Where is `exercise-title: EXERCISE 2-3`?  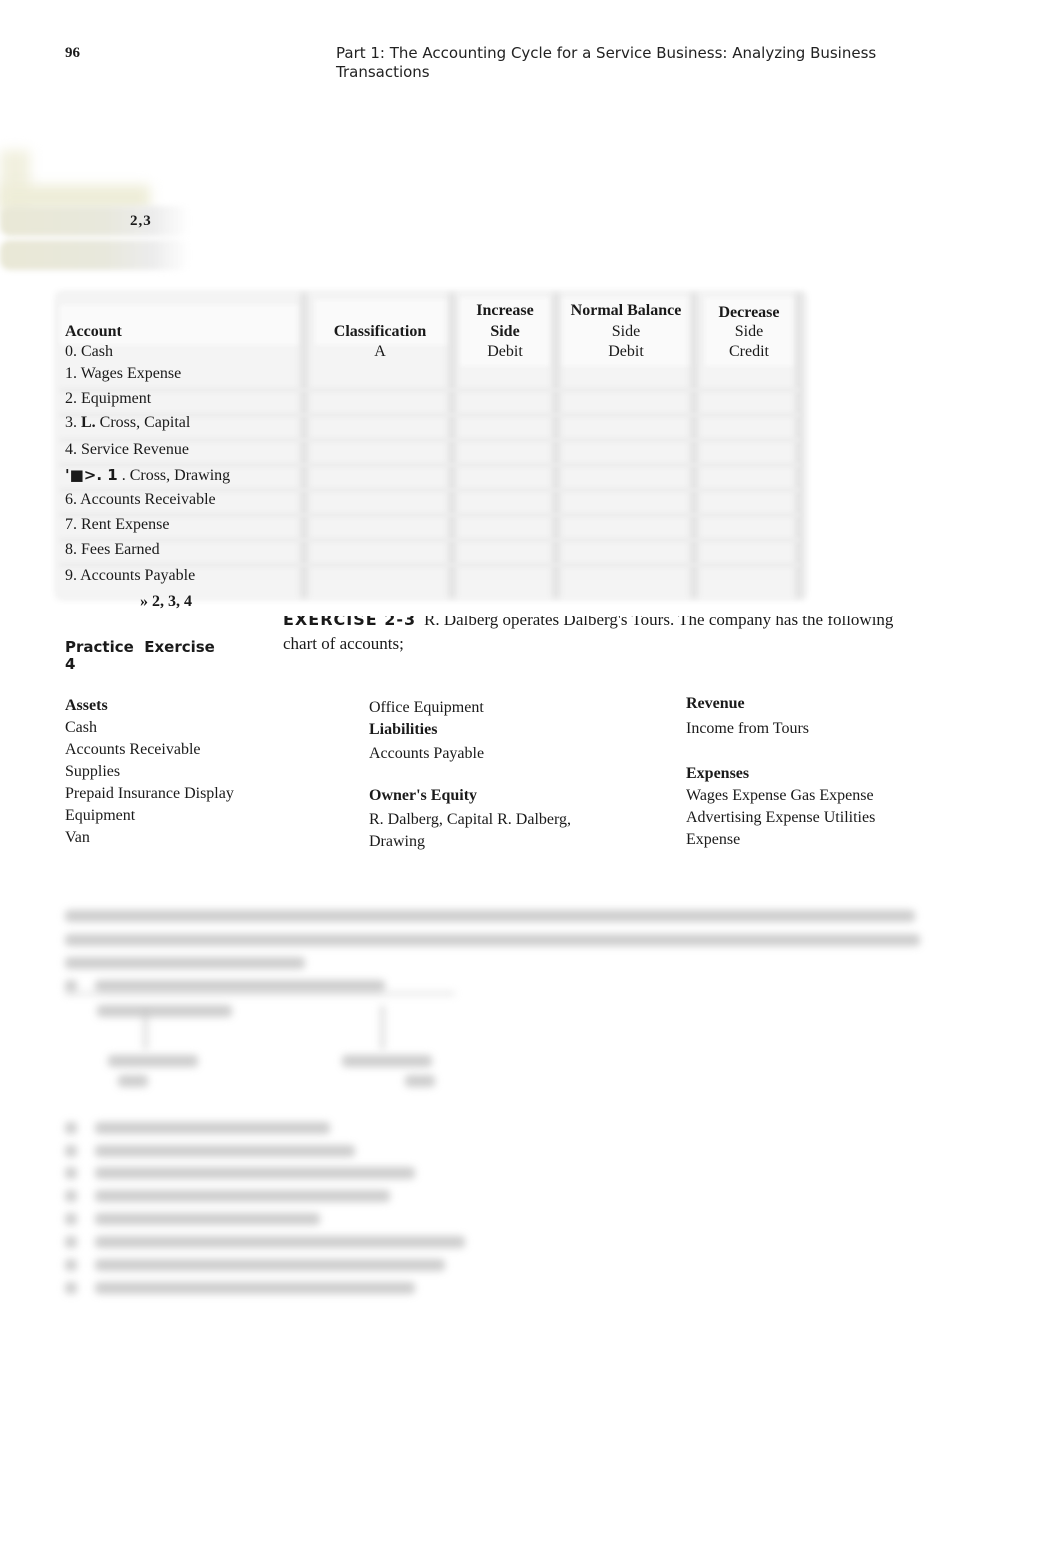 exercise-title: EXERCISE 2-3 is located at coordinates (350, 619).